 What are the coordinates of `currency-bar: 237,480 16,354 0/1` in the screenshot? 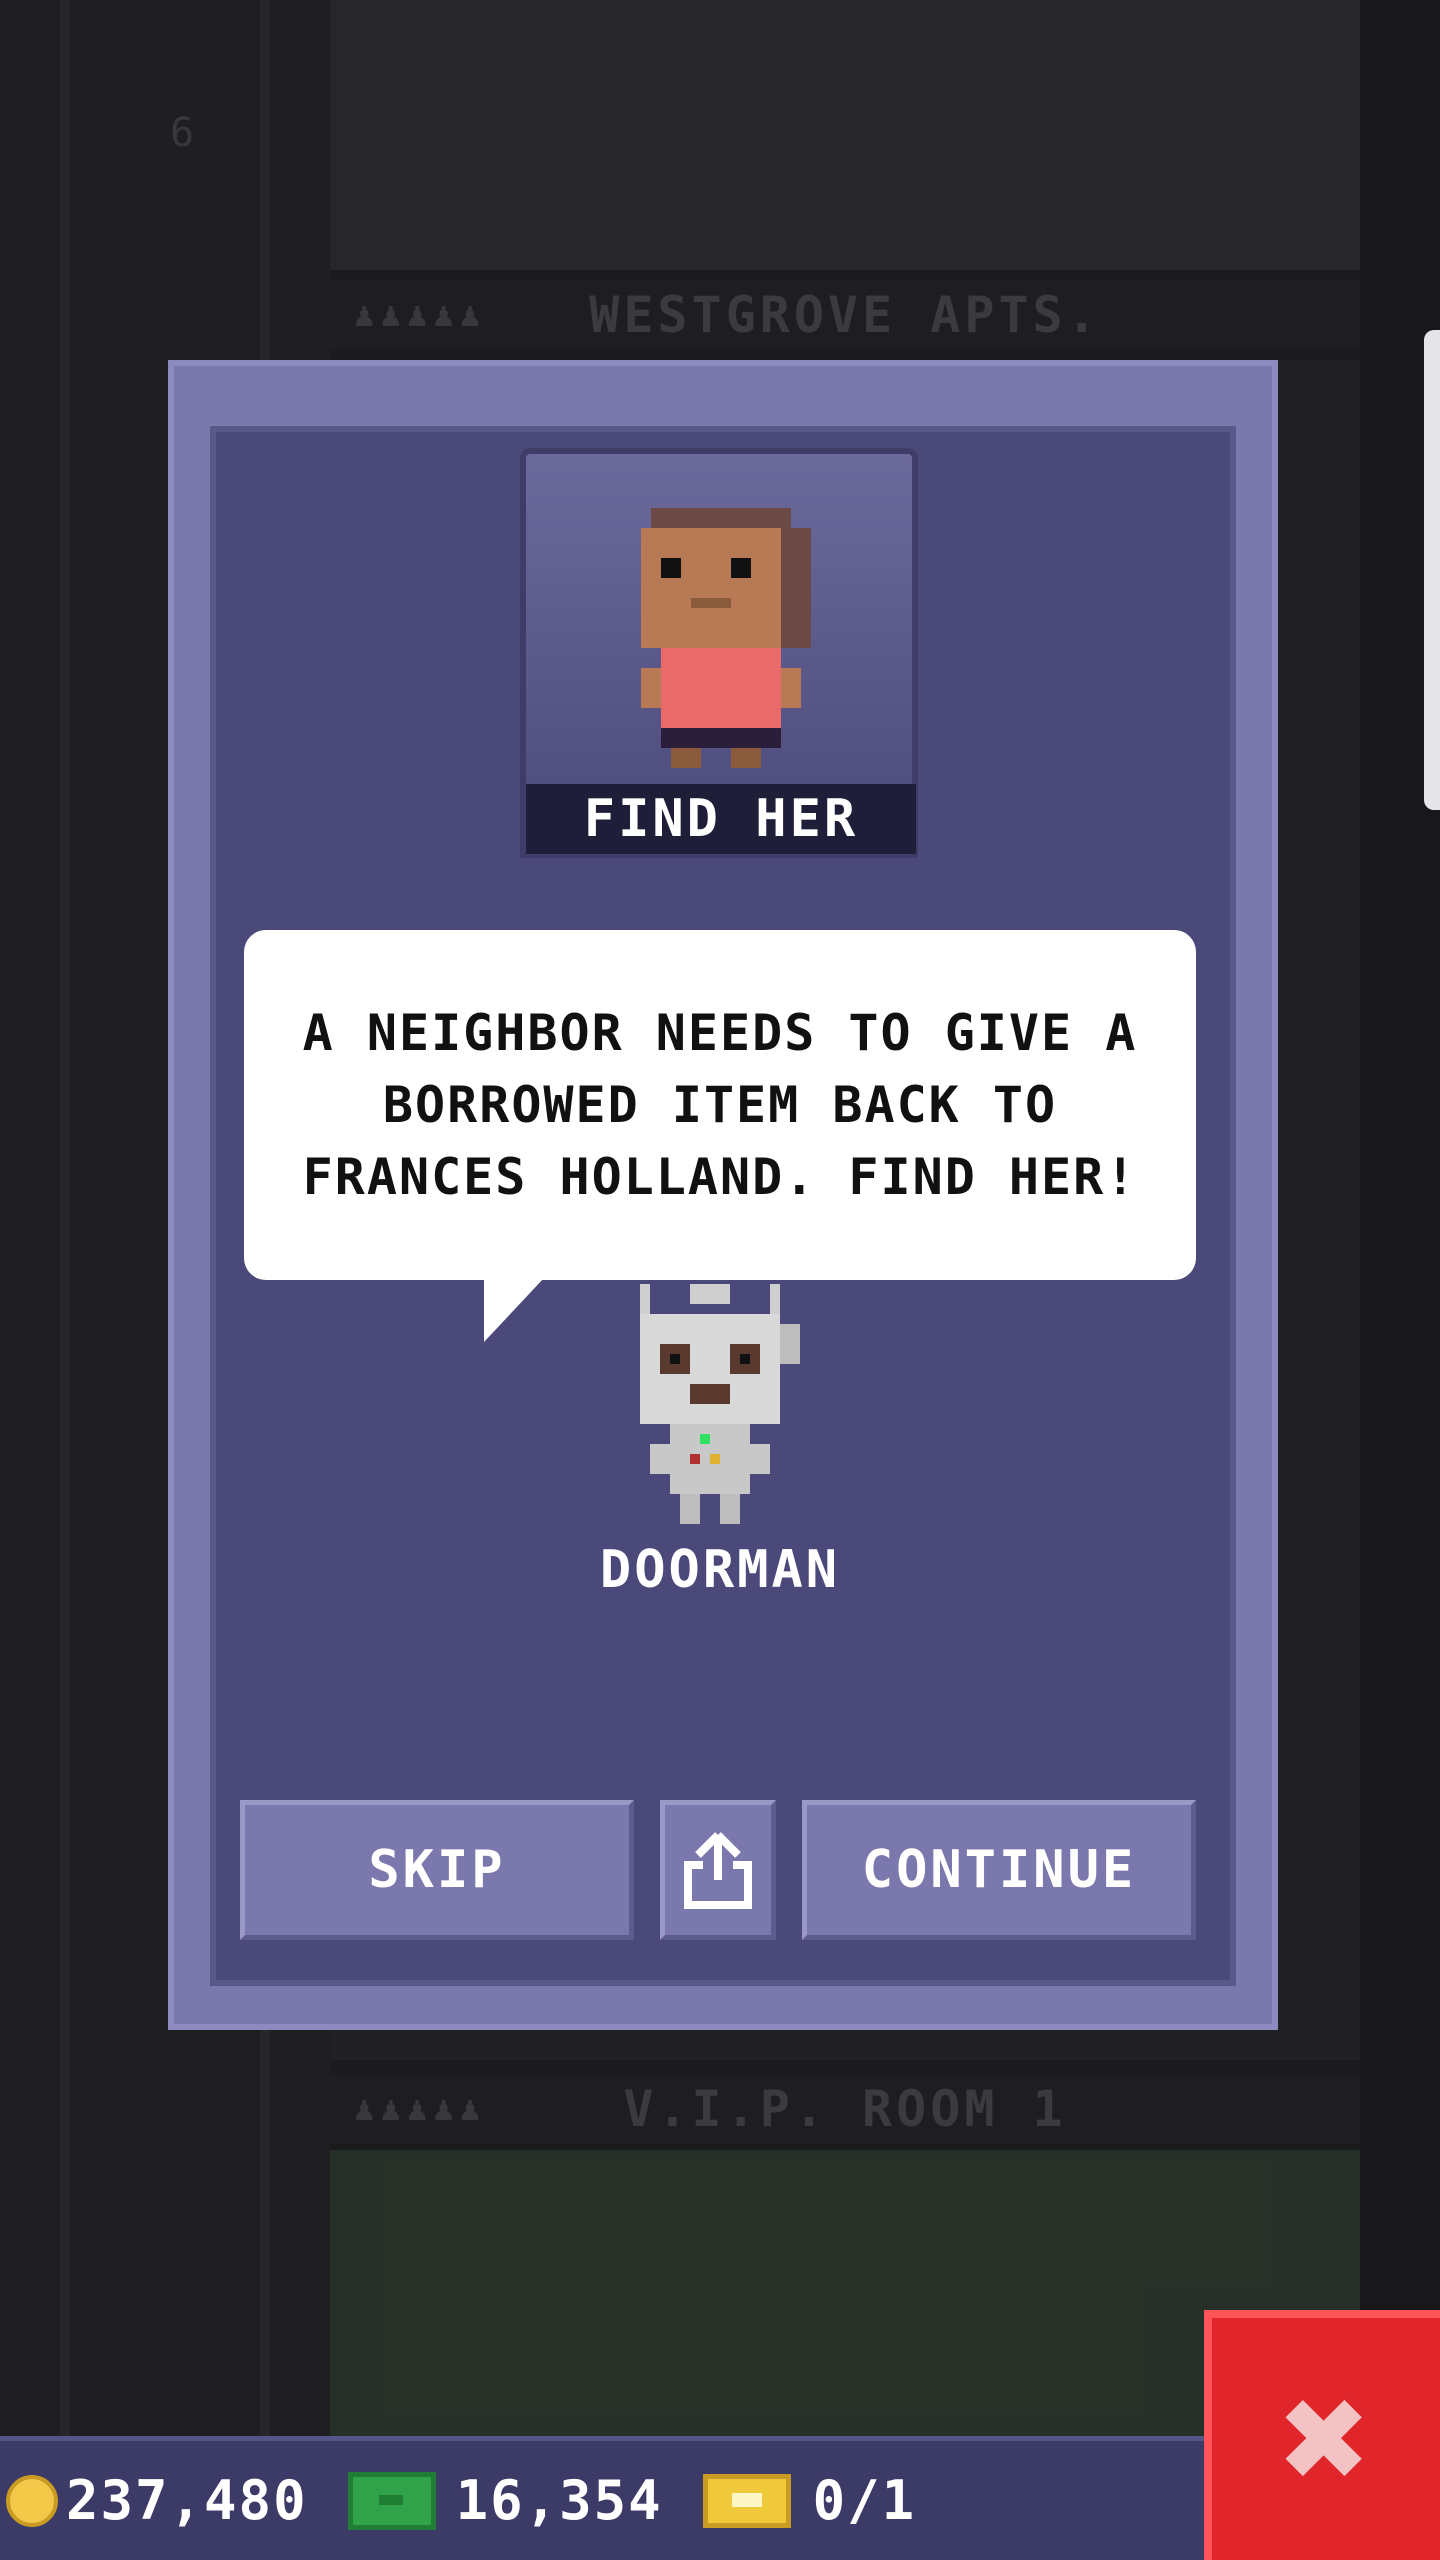 It's located at (605, 2498).